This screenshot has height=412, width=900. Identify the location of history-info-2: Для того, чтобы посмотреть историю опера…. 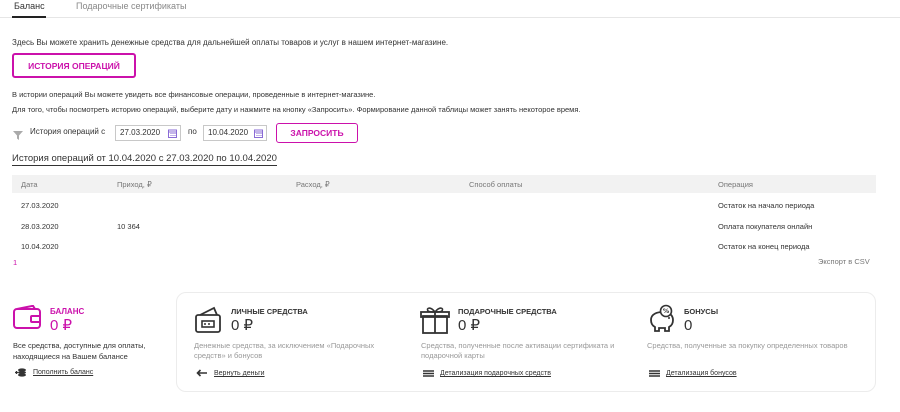
(296, 109).